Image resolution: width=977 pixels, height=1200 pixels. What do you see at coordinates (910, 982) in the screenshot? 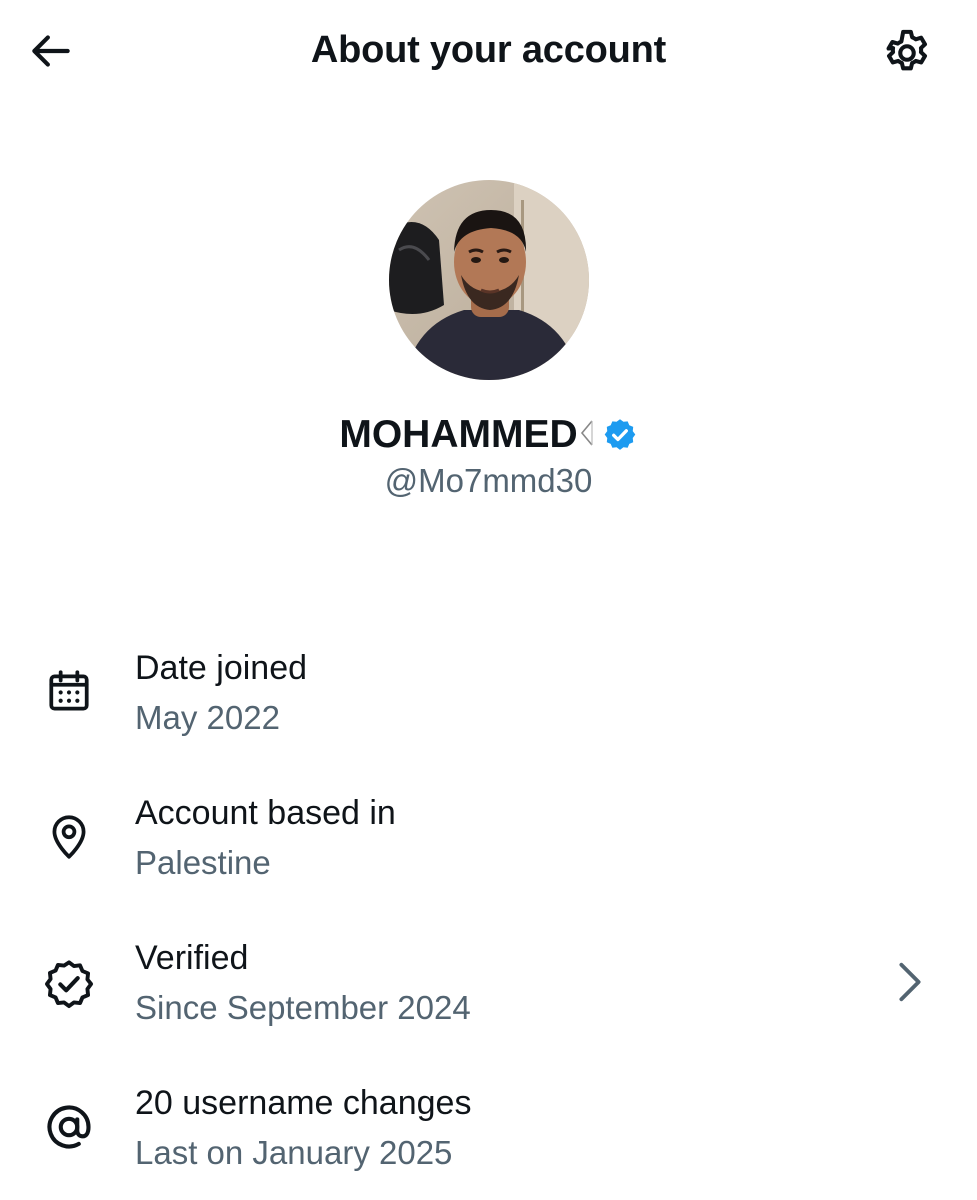
I see `chevron-right-icon` at bounding box center [910, 982].